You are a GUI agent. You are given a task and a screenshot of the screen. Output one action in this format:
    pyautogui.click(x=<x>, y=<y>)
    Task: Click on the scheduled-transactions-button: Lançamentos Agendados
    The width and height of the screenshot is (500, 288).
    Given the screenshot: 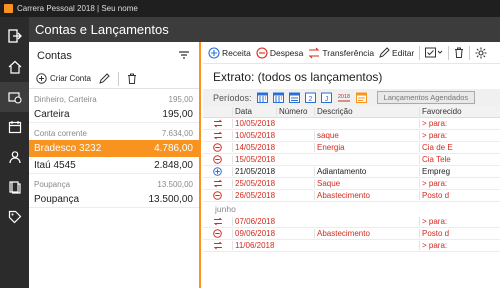 What is the action you would take?
    pyautogui.click(x=426, y=97)
    